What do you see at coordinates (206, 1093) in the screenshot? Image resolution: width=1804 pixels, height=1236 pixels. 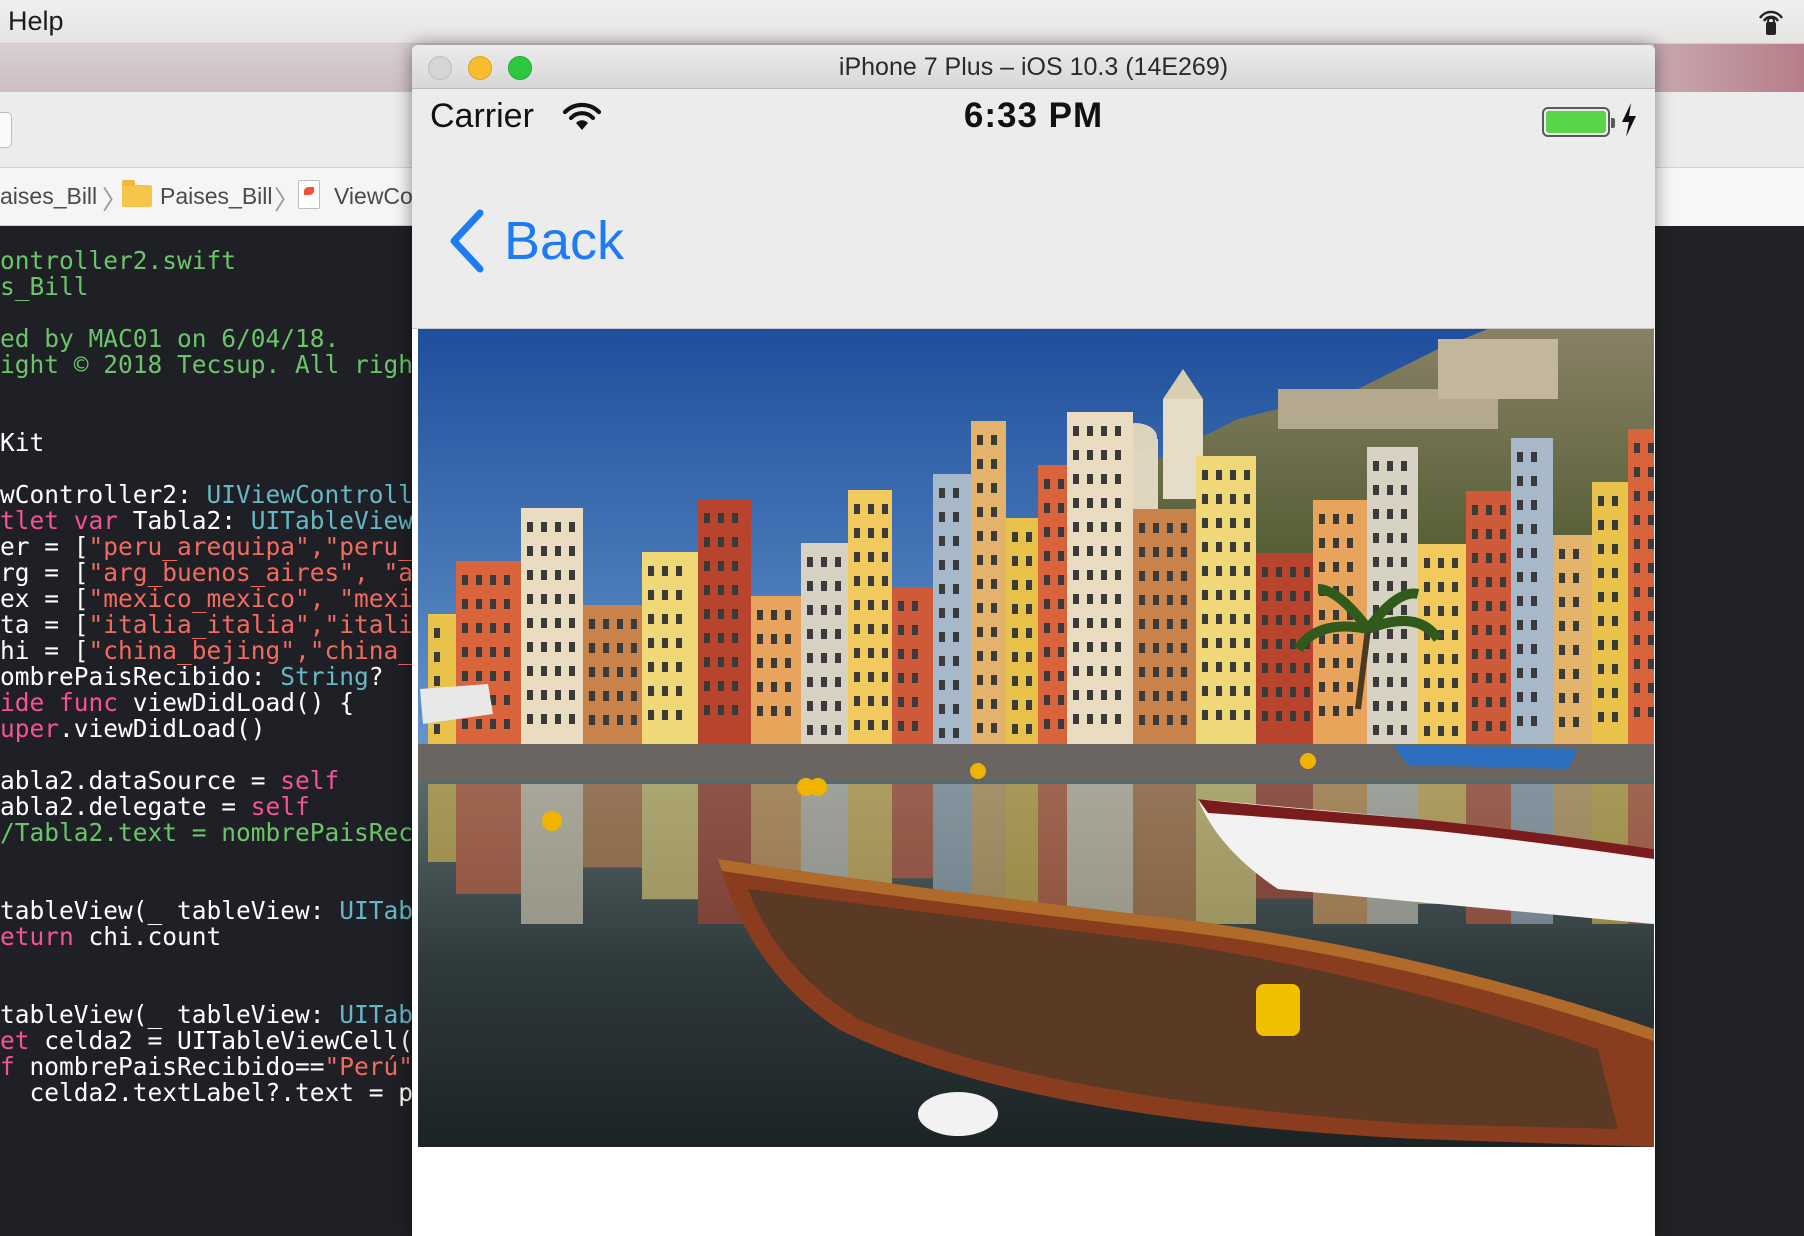 I see `code-line: celda2.textLabel?.text = p` at bounding box center [206, 1093].